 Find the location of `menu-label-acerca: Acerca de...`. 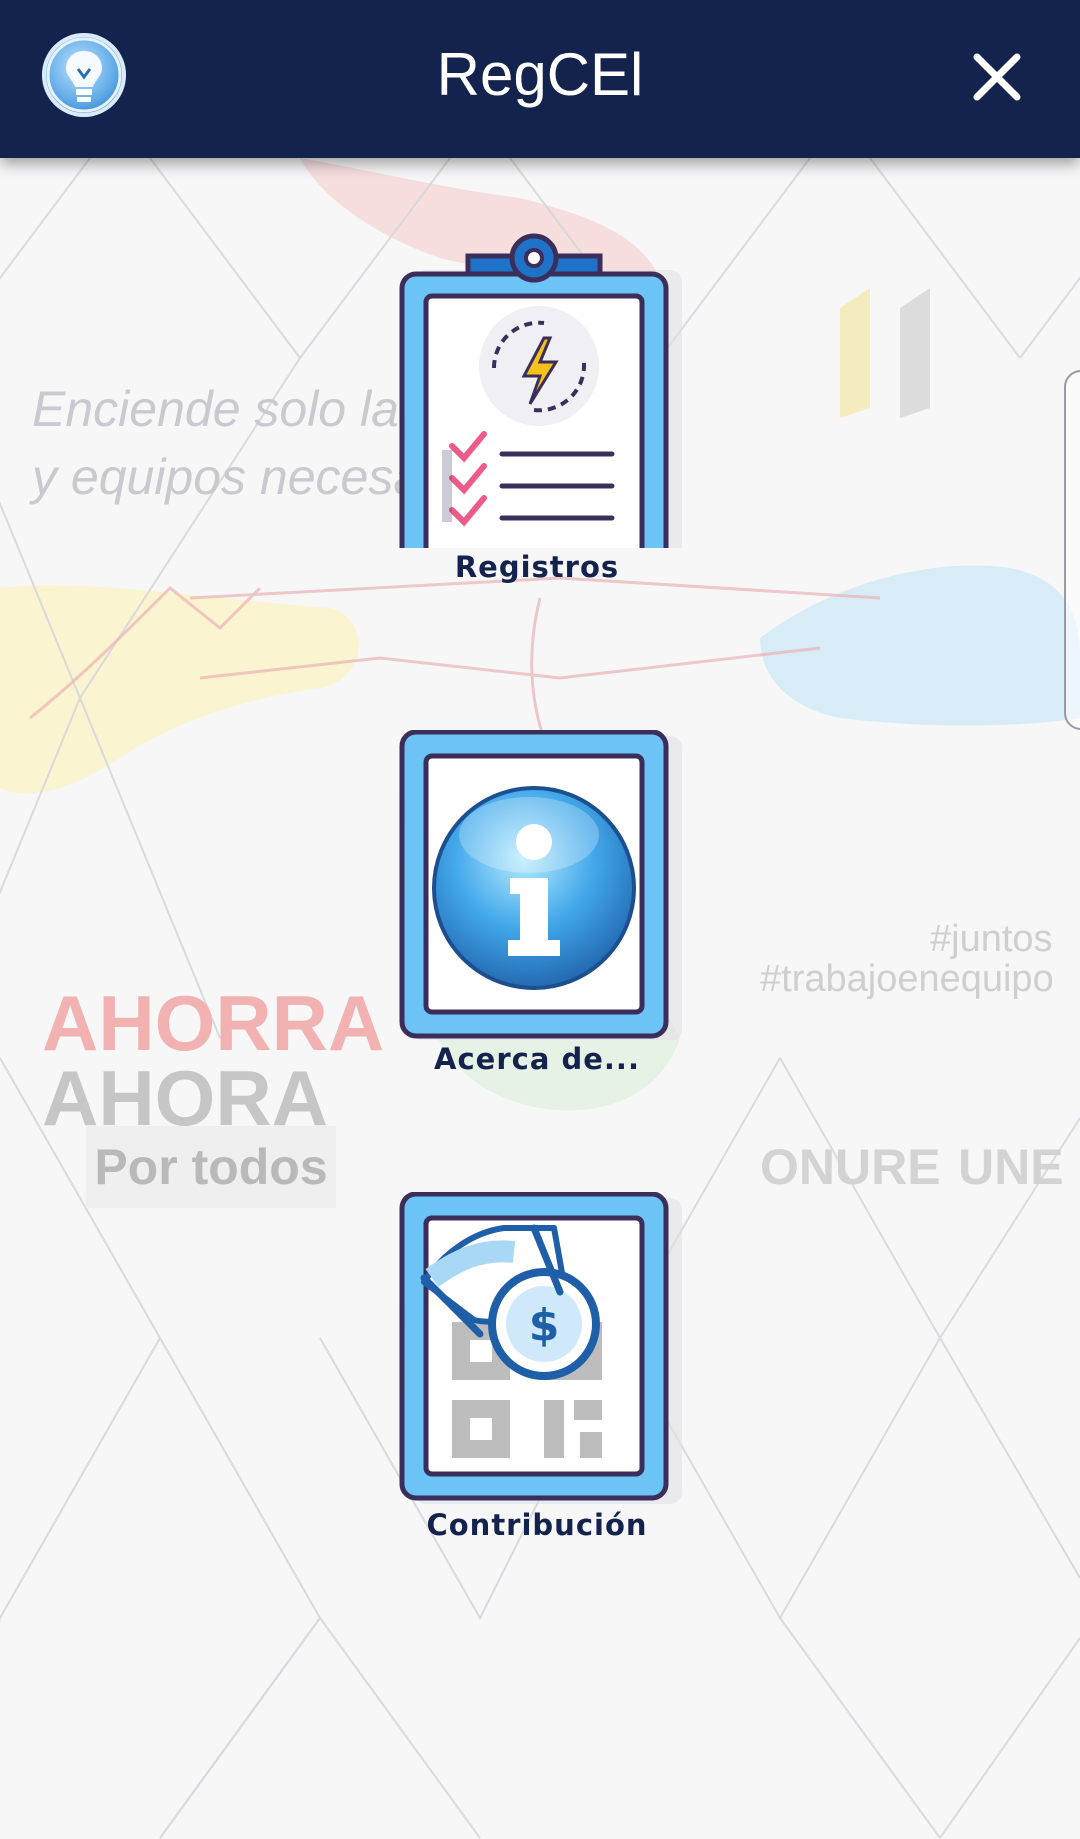

menu-label-acerca: Acerca de... is located at coordinates (537, 1059).